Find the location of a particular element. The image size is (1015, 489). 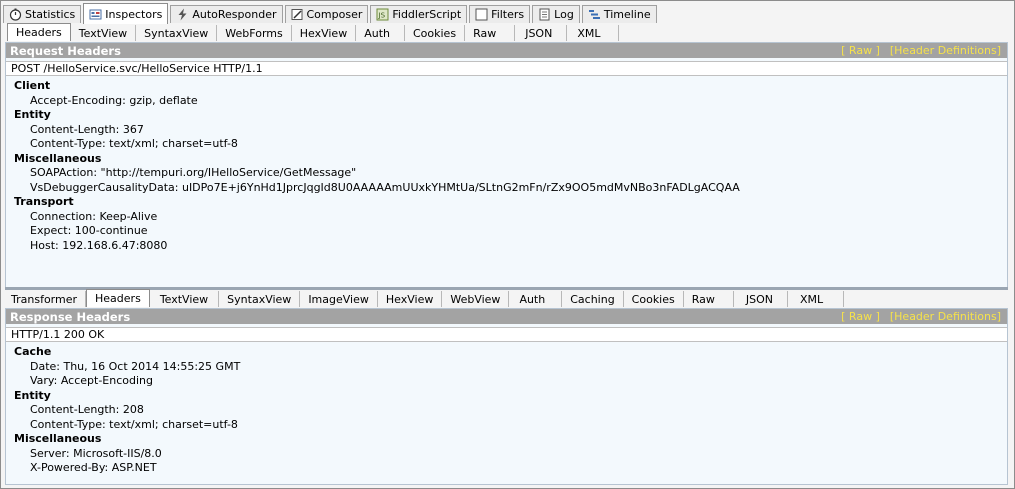

response-raw-link: [ Raw ] is located at coordinates (860, 316).